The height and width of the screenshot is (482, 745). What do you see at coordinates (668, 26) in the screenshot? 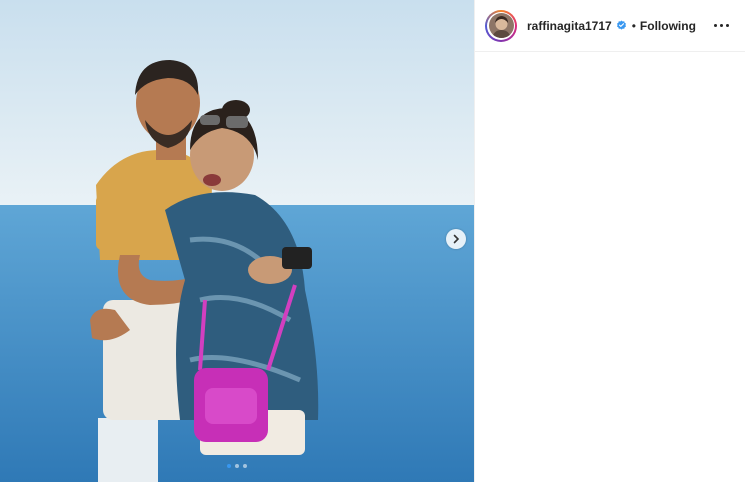
I see `following-button: Following` at bounding box center [668, 26].